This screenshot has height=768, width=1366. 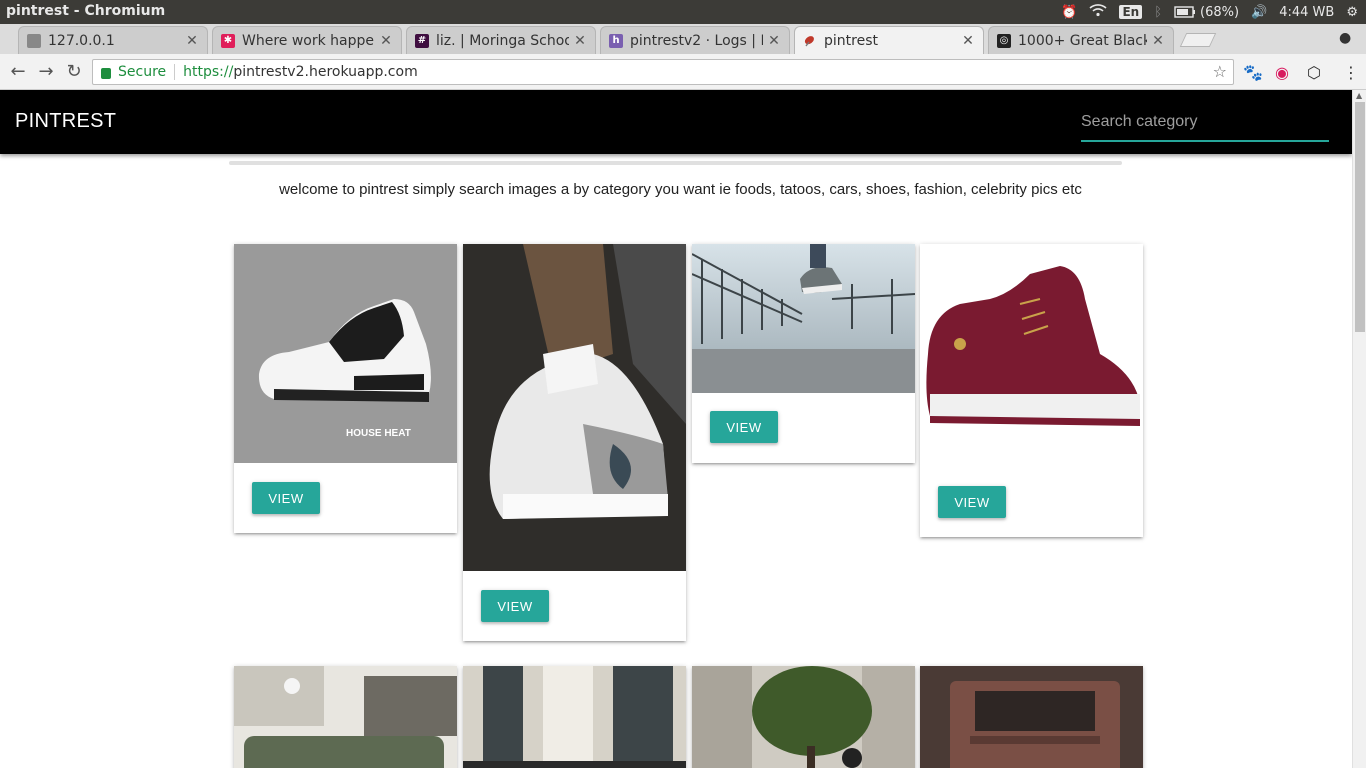 I want to click on volume-icon: 🔊, so click(x=1259, y=12).